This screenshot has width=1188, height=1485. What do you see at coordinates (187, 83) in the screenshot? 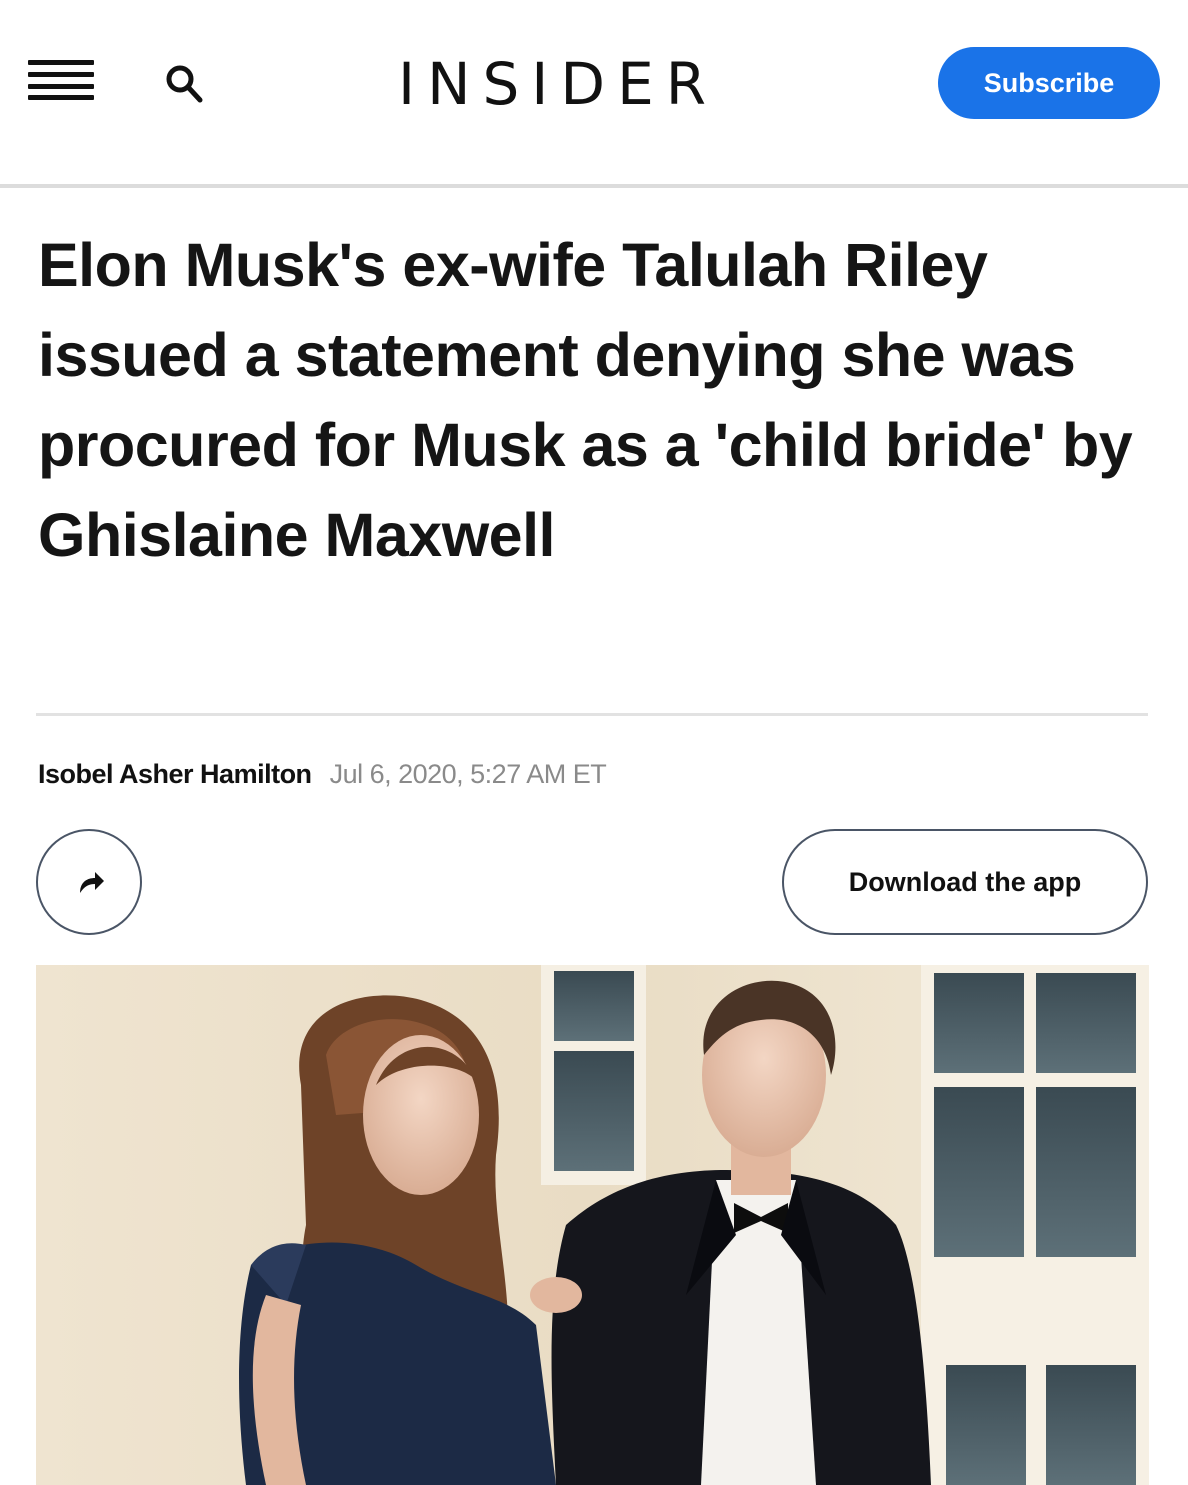
I see `search-icon` at bounding box center [187, 83].